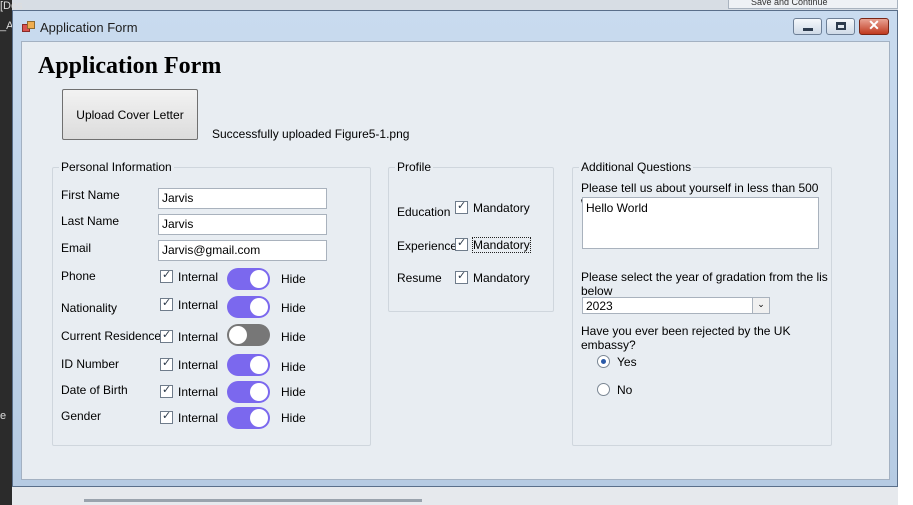  I want to click on background-bottom-area, so click(455, 496).